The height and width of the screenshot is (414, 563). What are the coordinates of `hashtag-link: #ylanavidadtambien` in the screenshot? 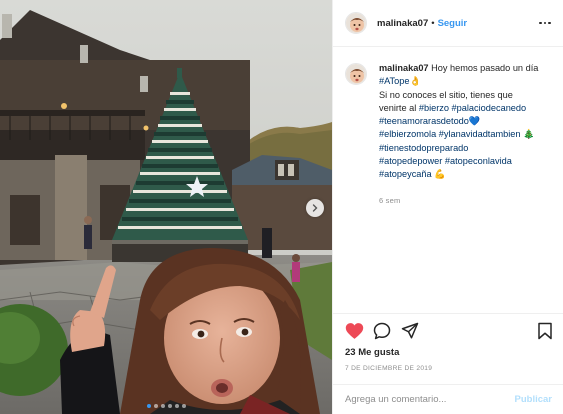 It's located at (480, 134).